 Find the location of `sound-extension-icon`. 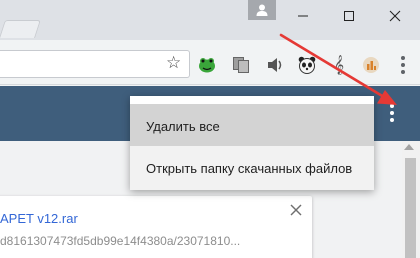

sound-extension-icon is located at coordinates (275, 65).